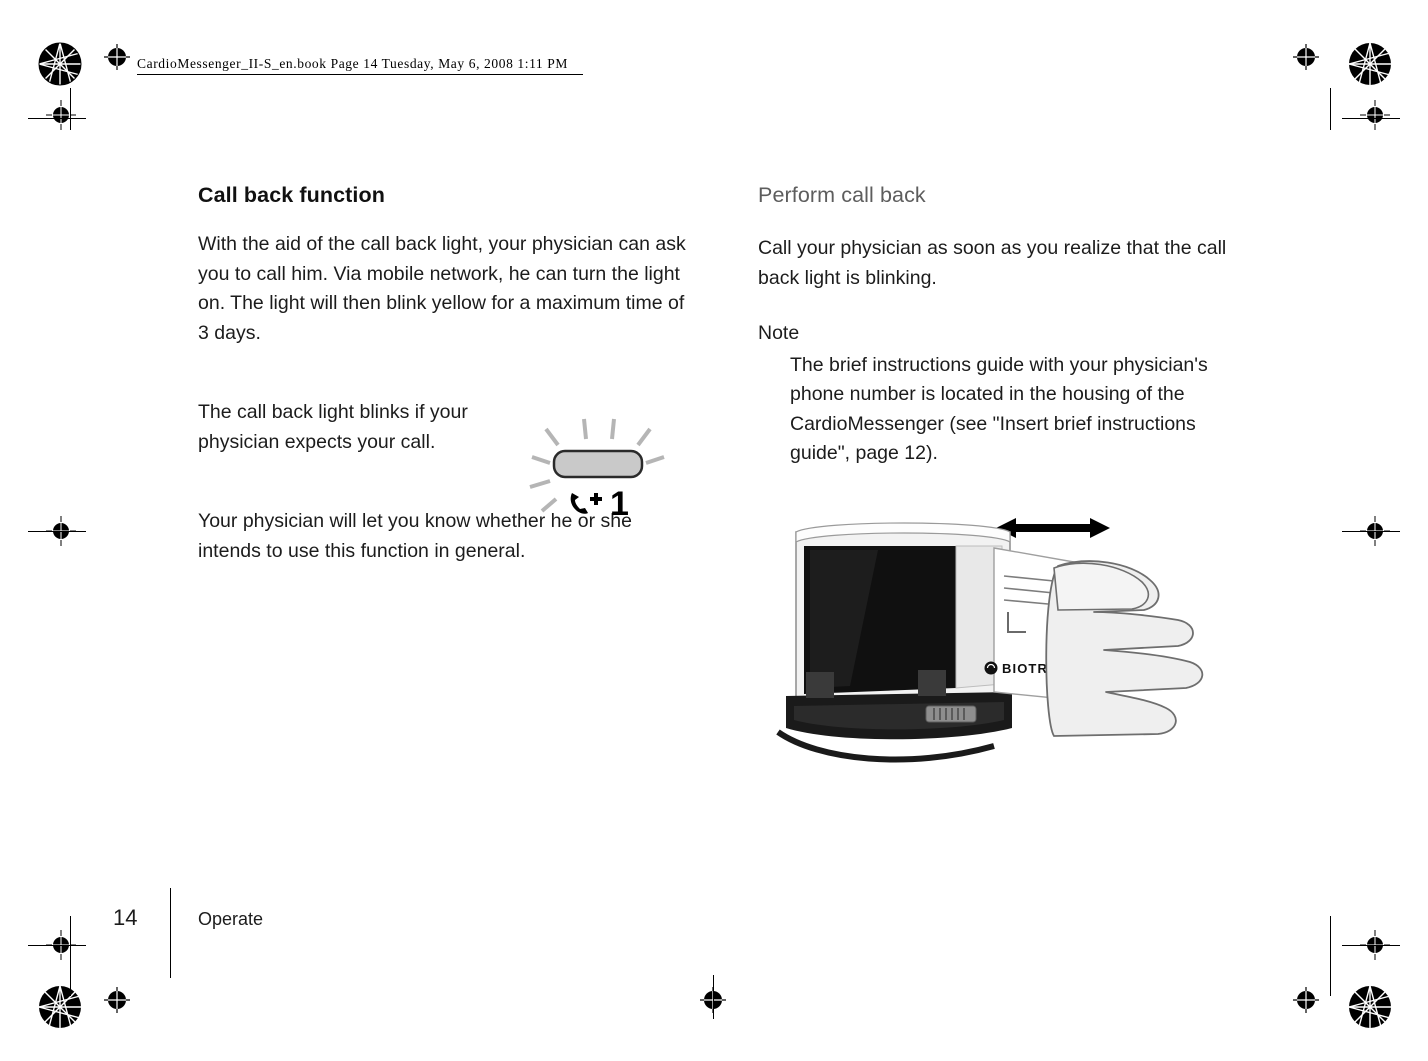  Describe the element at coordinates (360, 74) in the screenshot. I see `header-rule` at that location.